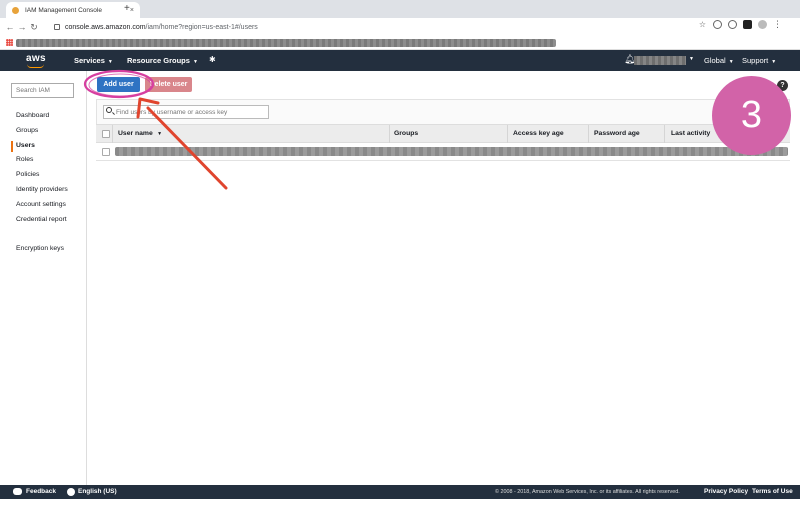  What do you see at coordinates (63, 10) in the screenshot?
I see `tab-title: IAM Management Console` at bounding box center [63, 10].